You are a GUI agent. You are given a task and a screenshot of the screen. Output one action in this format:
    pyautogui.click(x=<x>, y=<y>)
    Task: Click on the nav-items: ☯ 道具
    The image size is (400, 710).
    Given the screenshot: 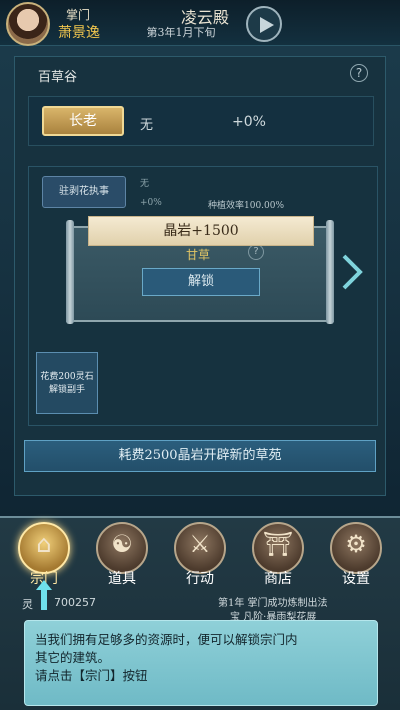 What is the action you would take?
    pyautogui.click(x=122, y=555)
    